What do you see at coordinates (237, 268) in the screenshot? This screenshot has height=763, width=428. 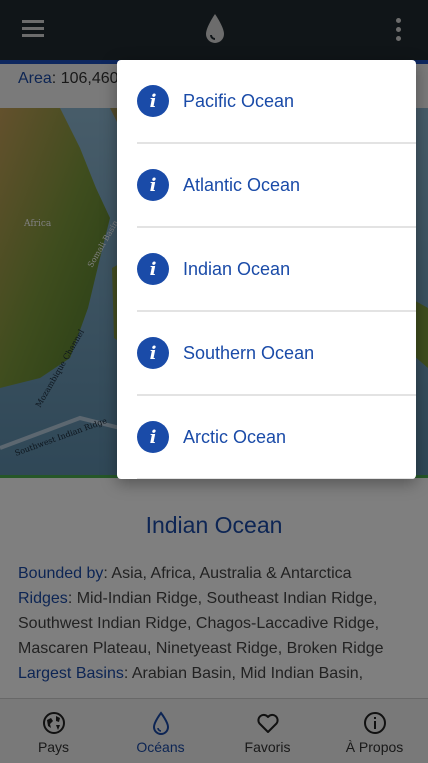 I see `menu-item-label: Indian Ocean` at bounding box center [237, 268].